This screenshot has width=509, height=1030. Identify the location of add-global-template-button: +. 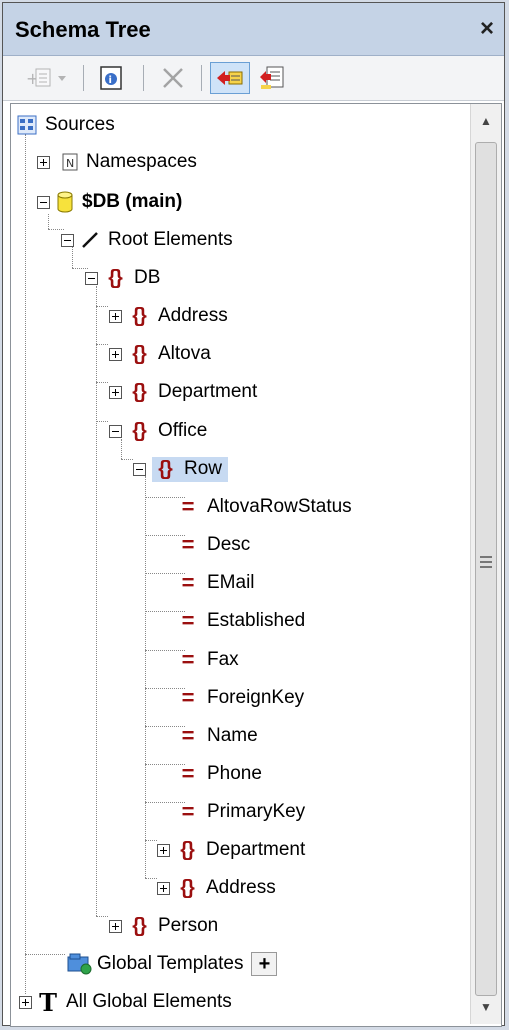
(264, 964).